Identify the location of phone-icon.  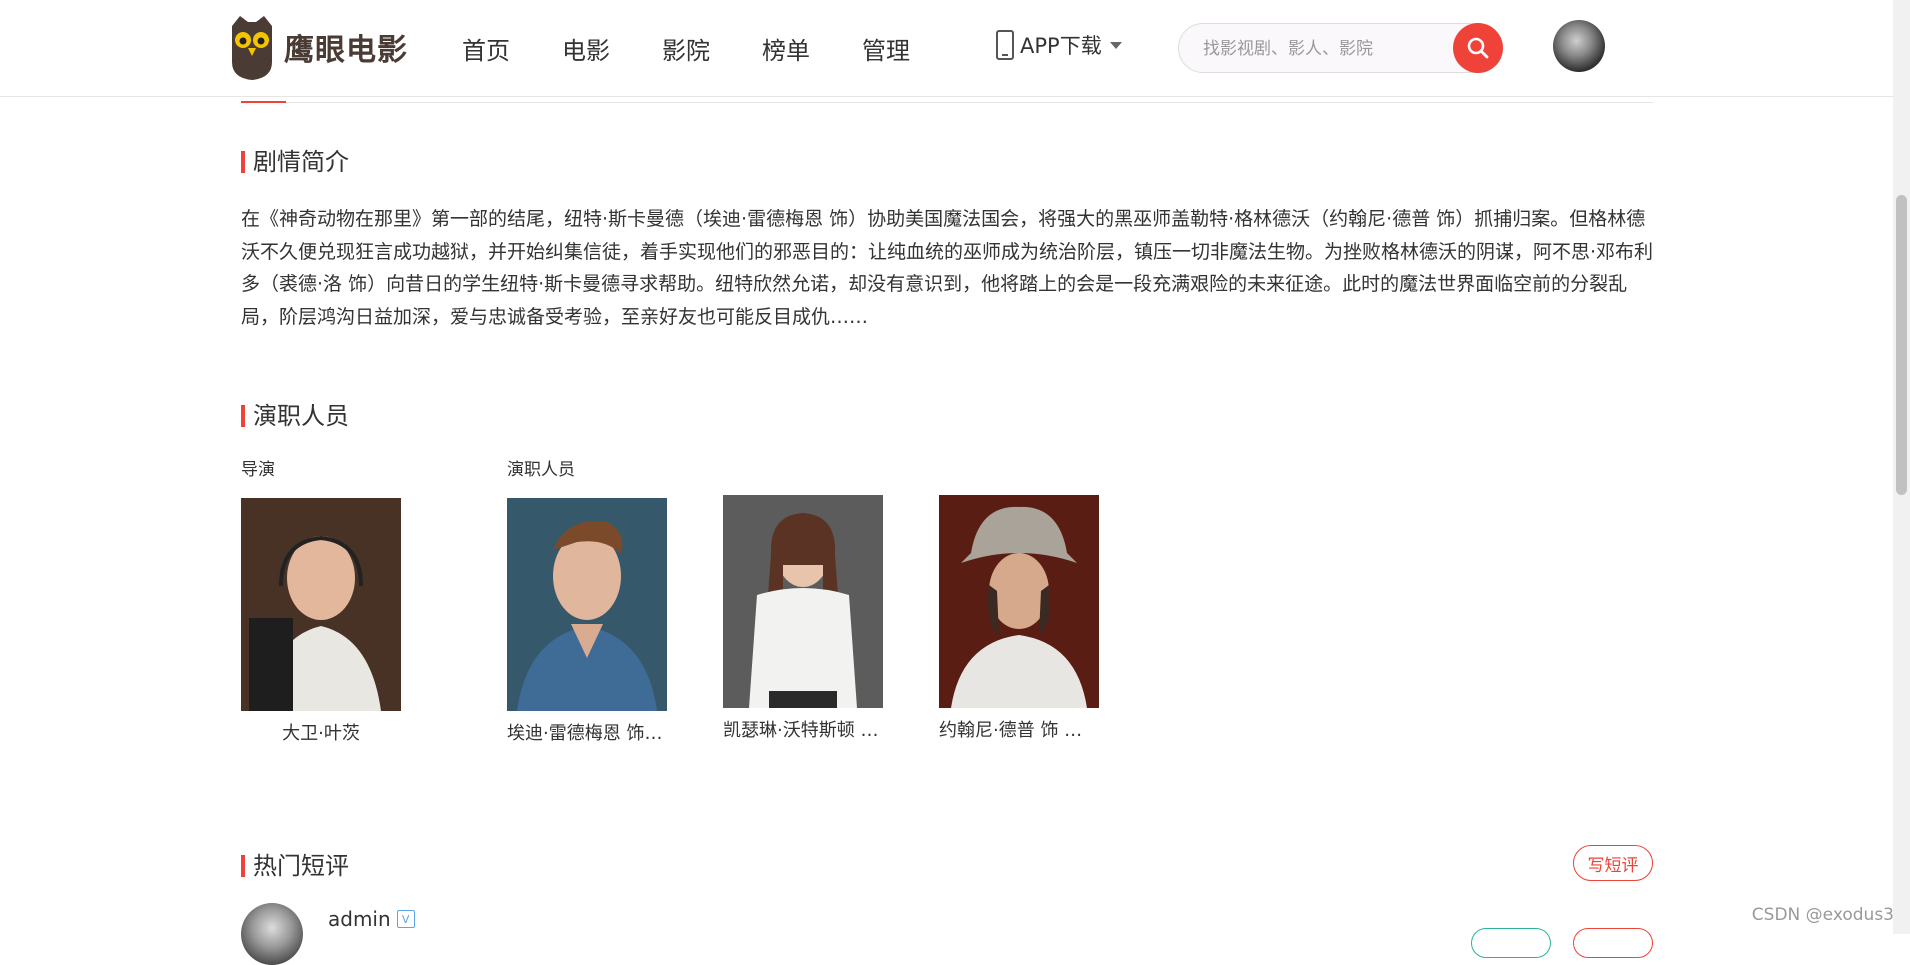
(1005, 45).